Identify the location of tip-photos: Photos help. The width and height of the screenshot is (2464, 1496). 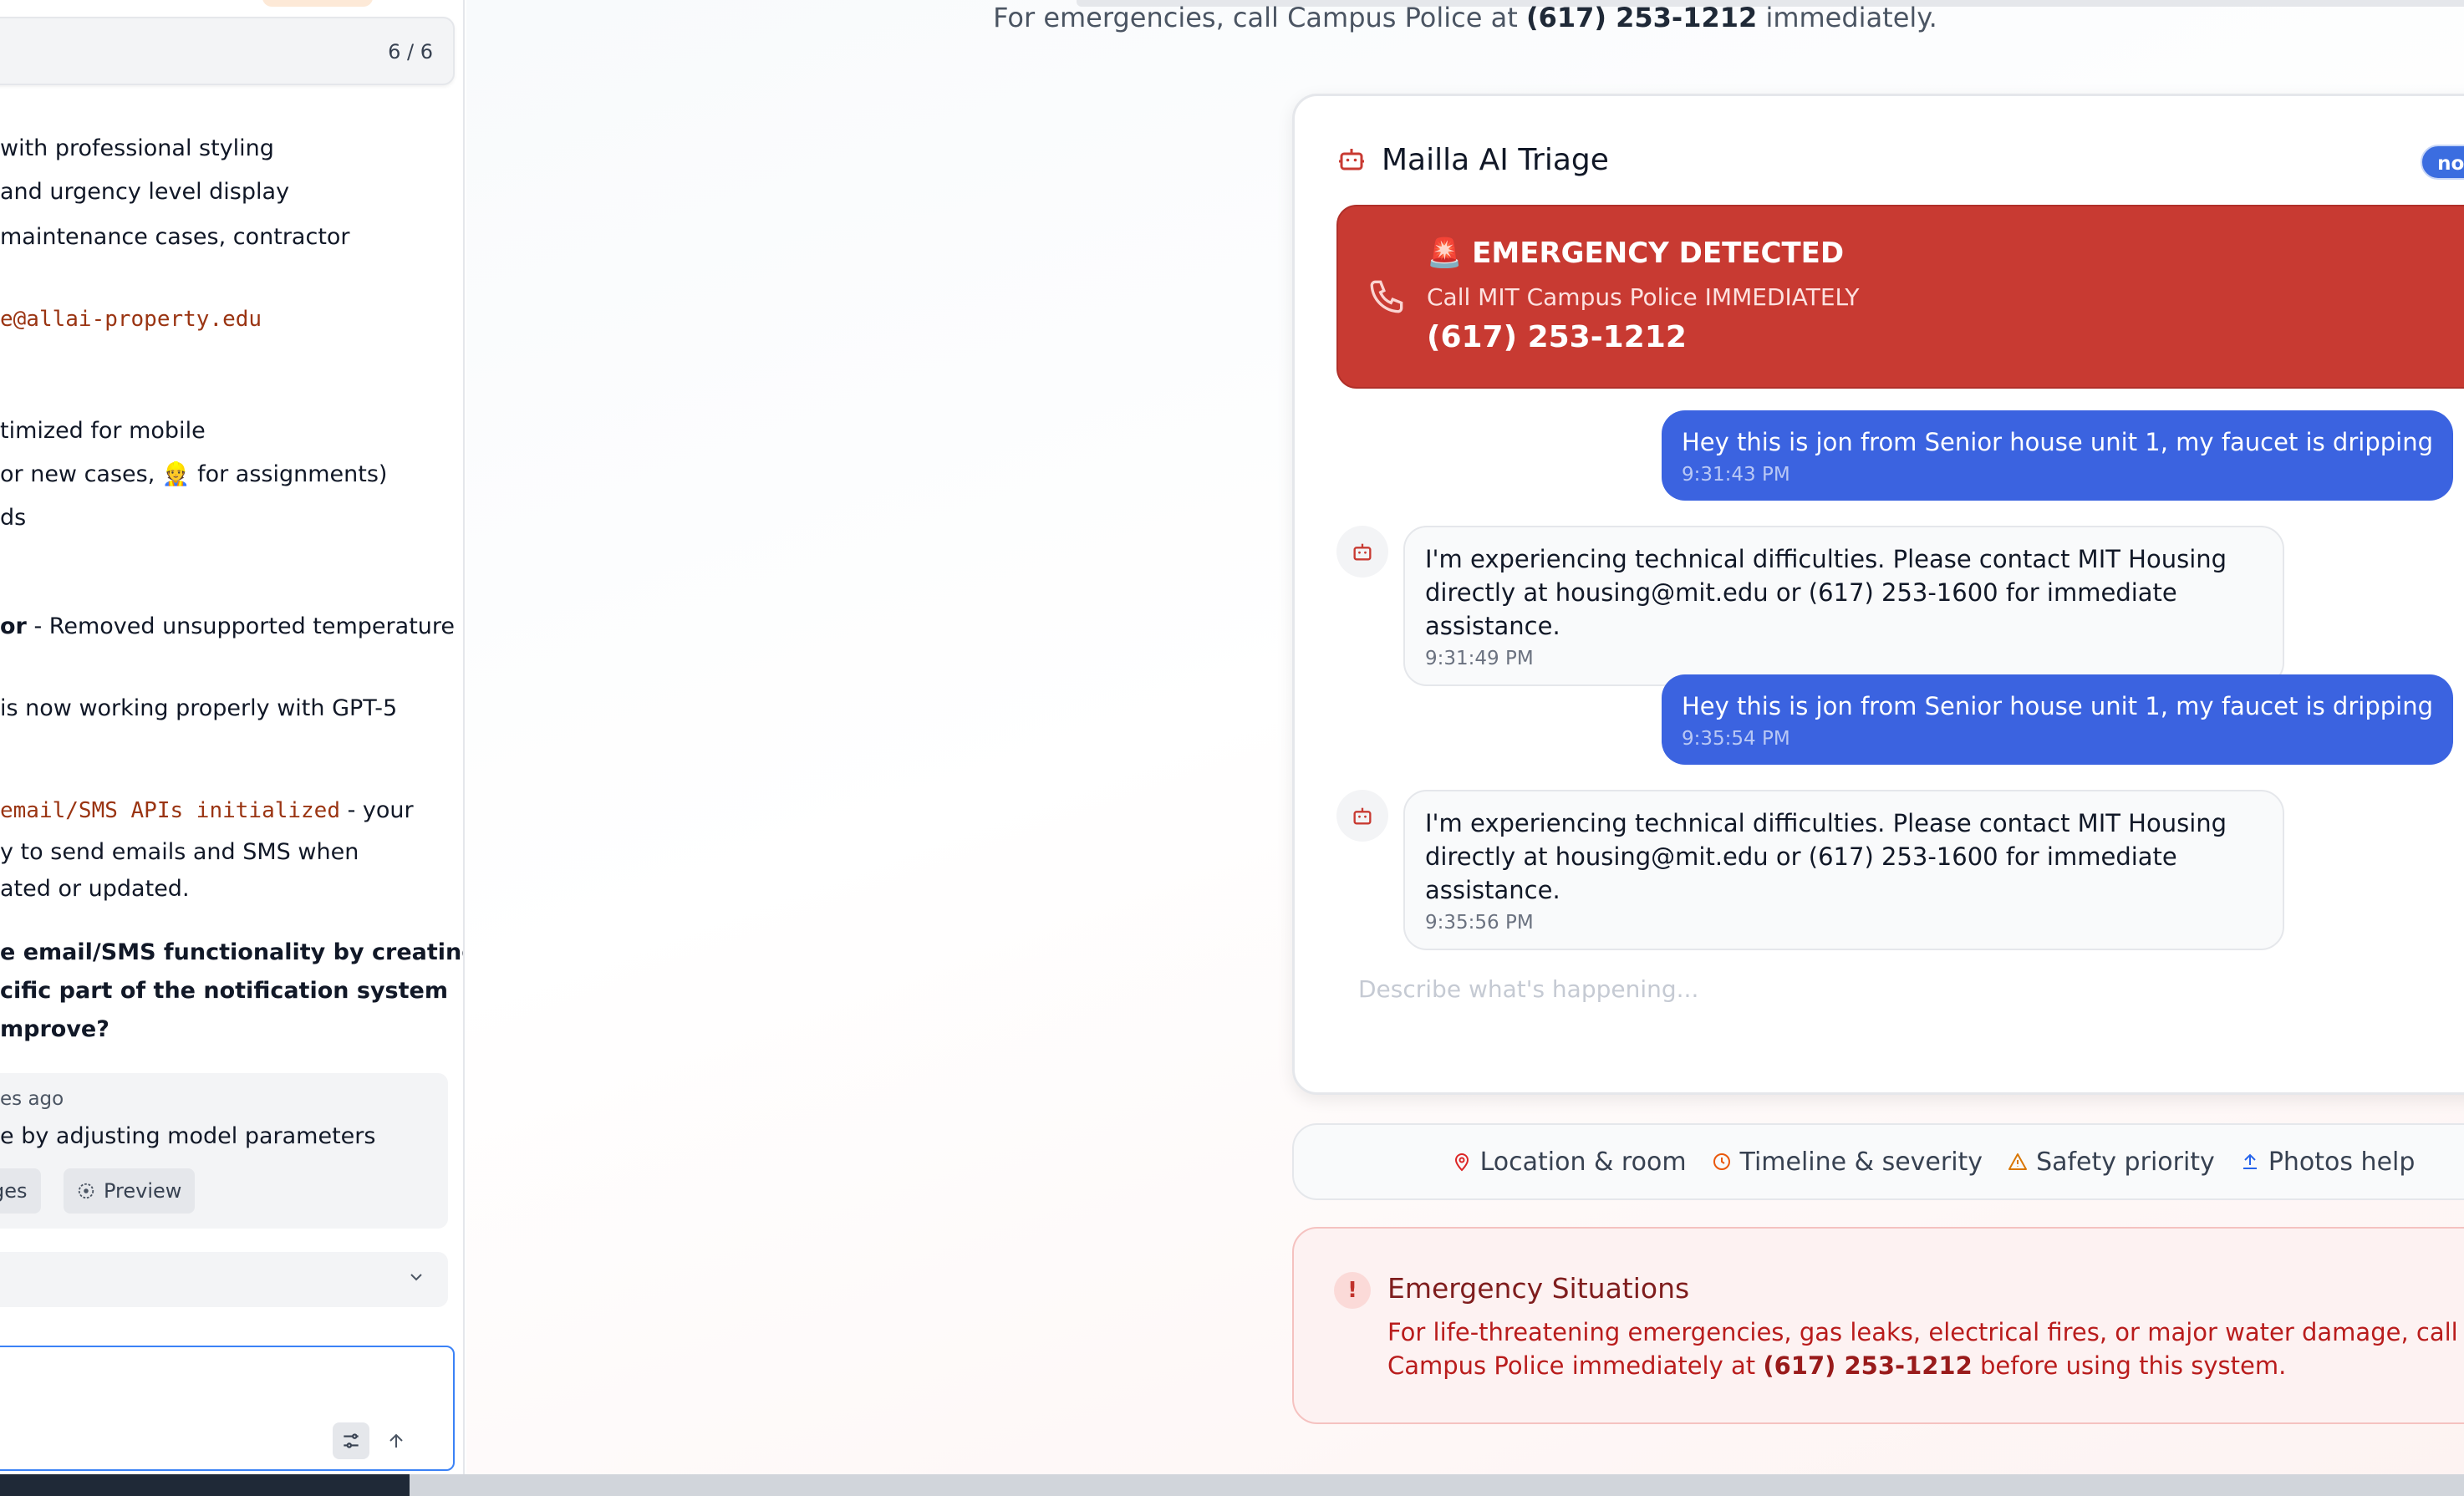
(2328, 1162).